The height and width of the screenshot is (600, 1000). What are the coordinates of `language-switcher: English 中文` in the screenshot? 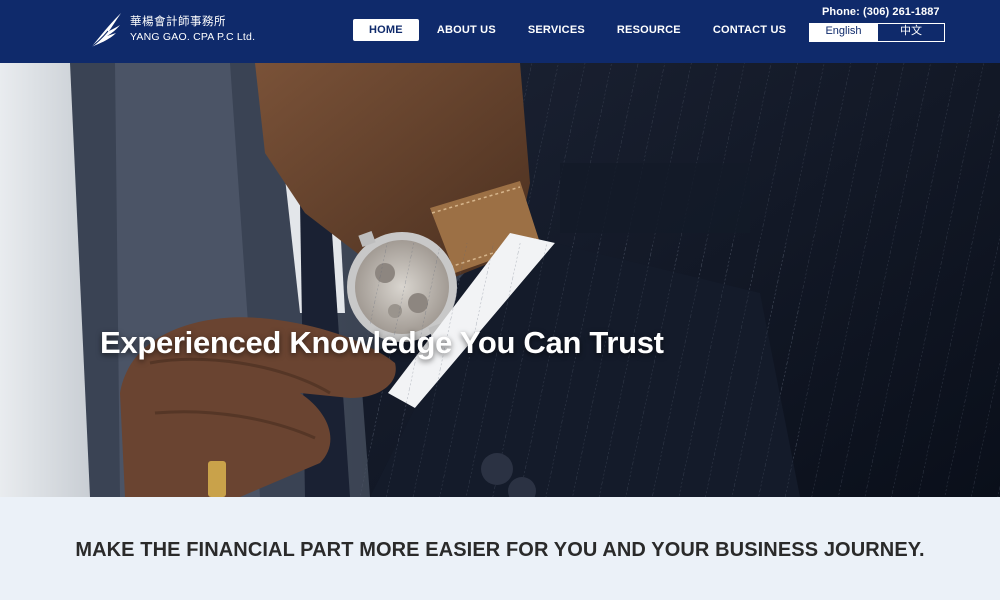 It's located at (877, 32).